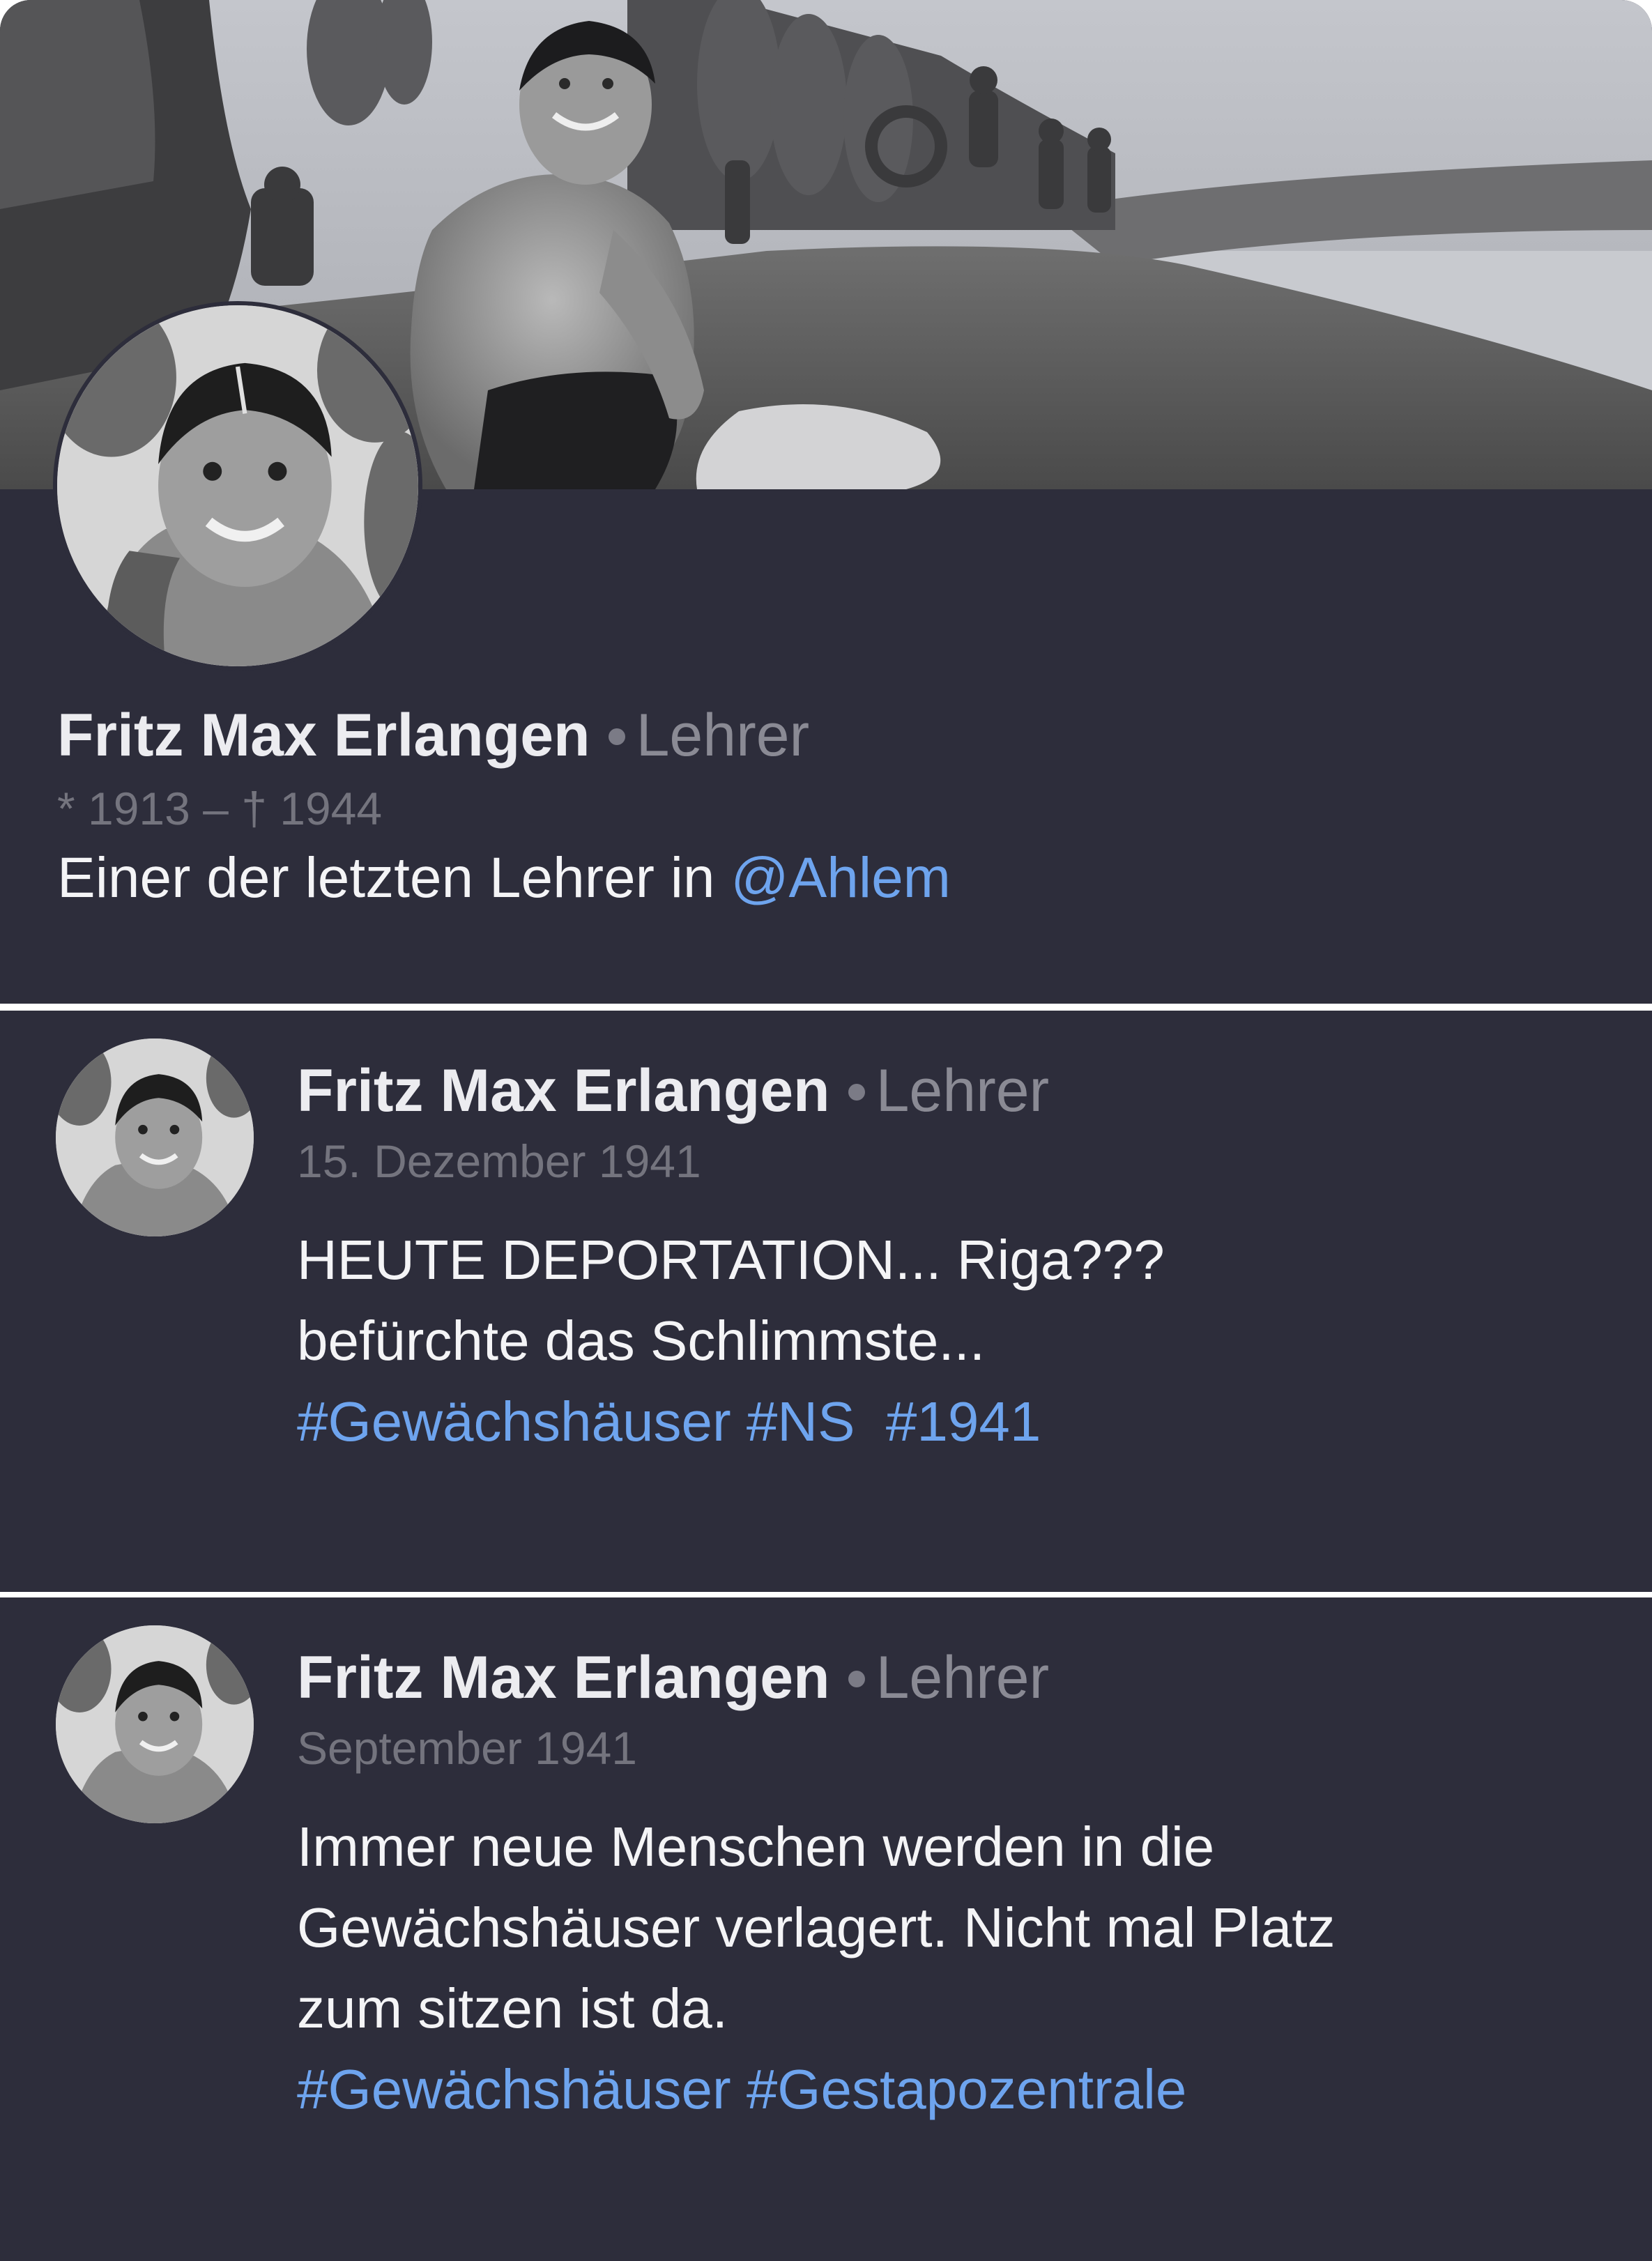  What do you see at coordinates (467, 1748) in the screenshot?
I see `post-date: September 1941` at bounding box center [467, 1748].